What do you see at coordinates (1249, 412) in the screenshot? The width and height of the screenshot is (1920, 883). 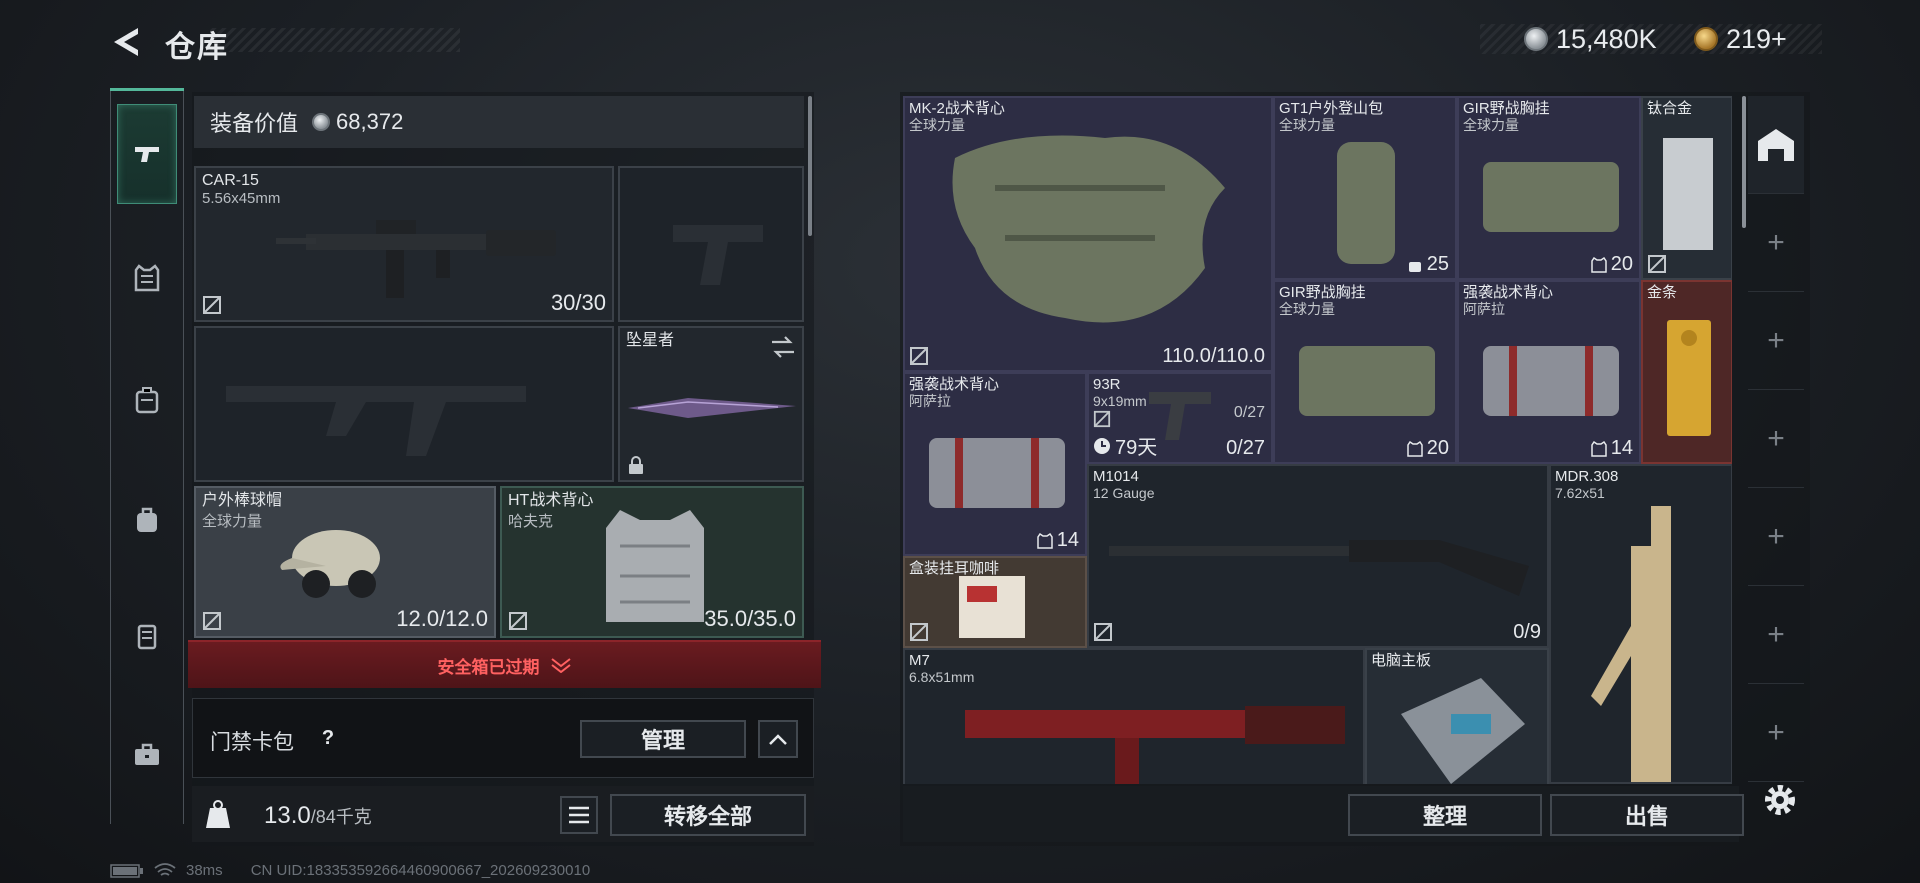 I see `ammo-small: 0/27` at bounding box center [1249, 412].